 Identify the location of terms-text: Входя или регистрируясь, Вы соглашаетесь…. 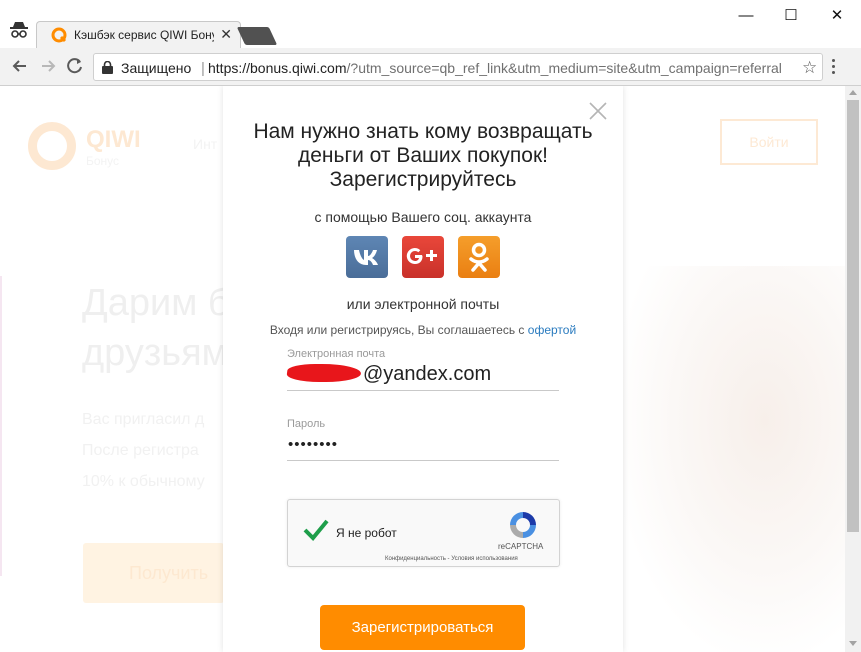
(423, 330).